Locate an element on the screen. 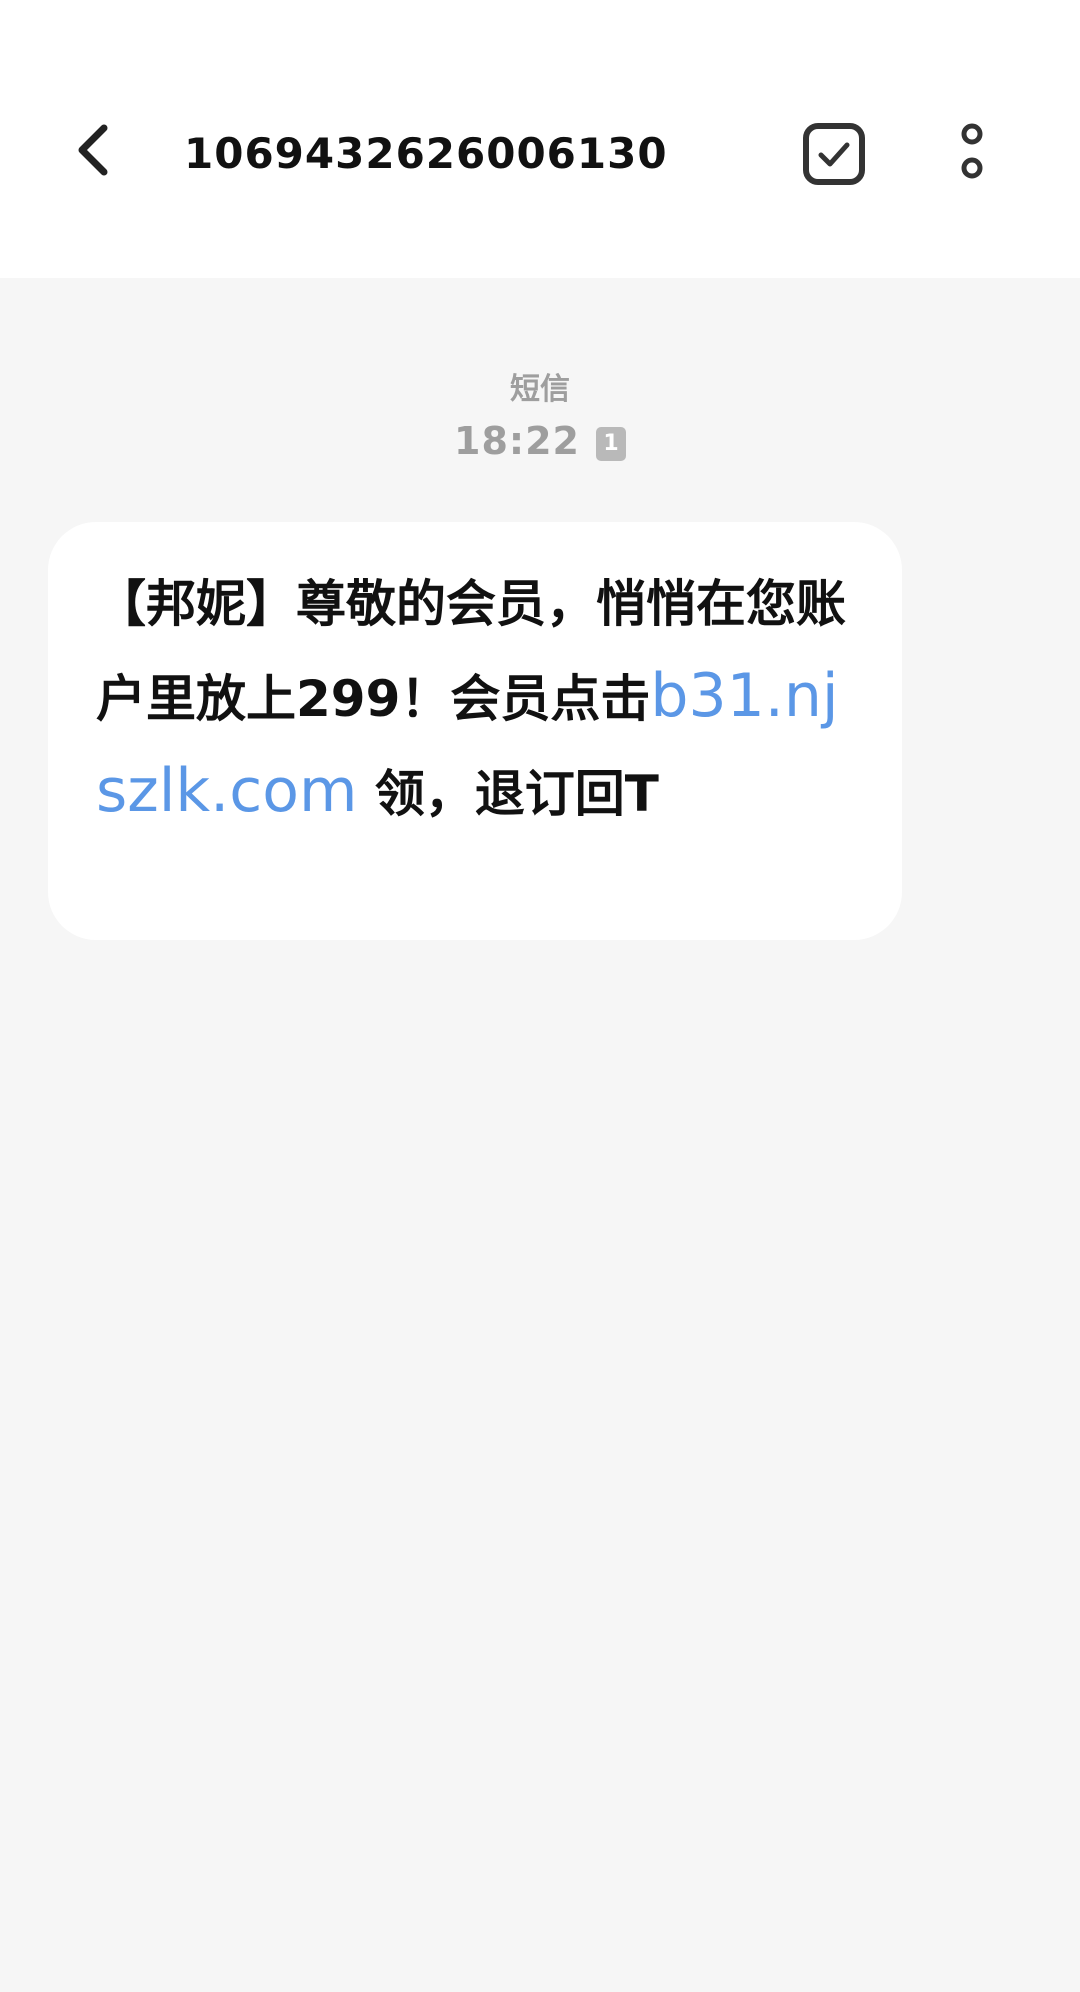 This screenshot has width=1080, height=1992. chevron-left-icon is located at coordinates (93, 150).